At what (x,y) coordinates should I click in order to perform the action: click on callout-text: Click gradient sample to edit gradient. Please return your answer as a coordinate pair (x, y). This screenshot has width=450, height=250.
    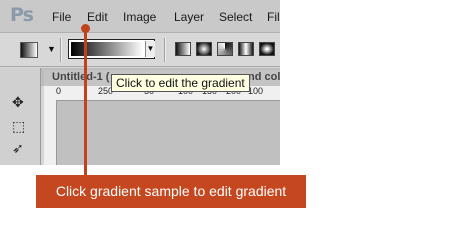
    Looking at the image, I should click on (171, 191).